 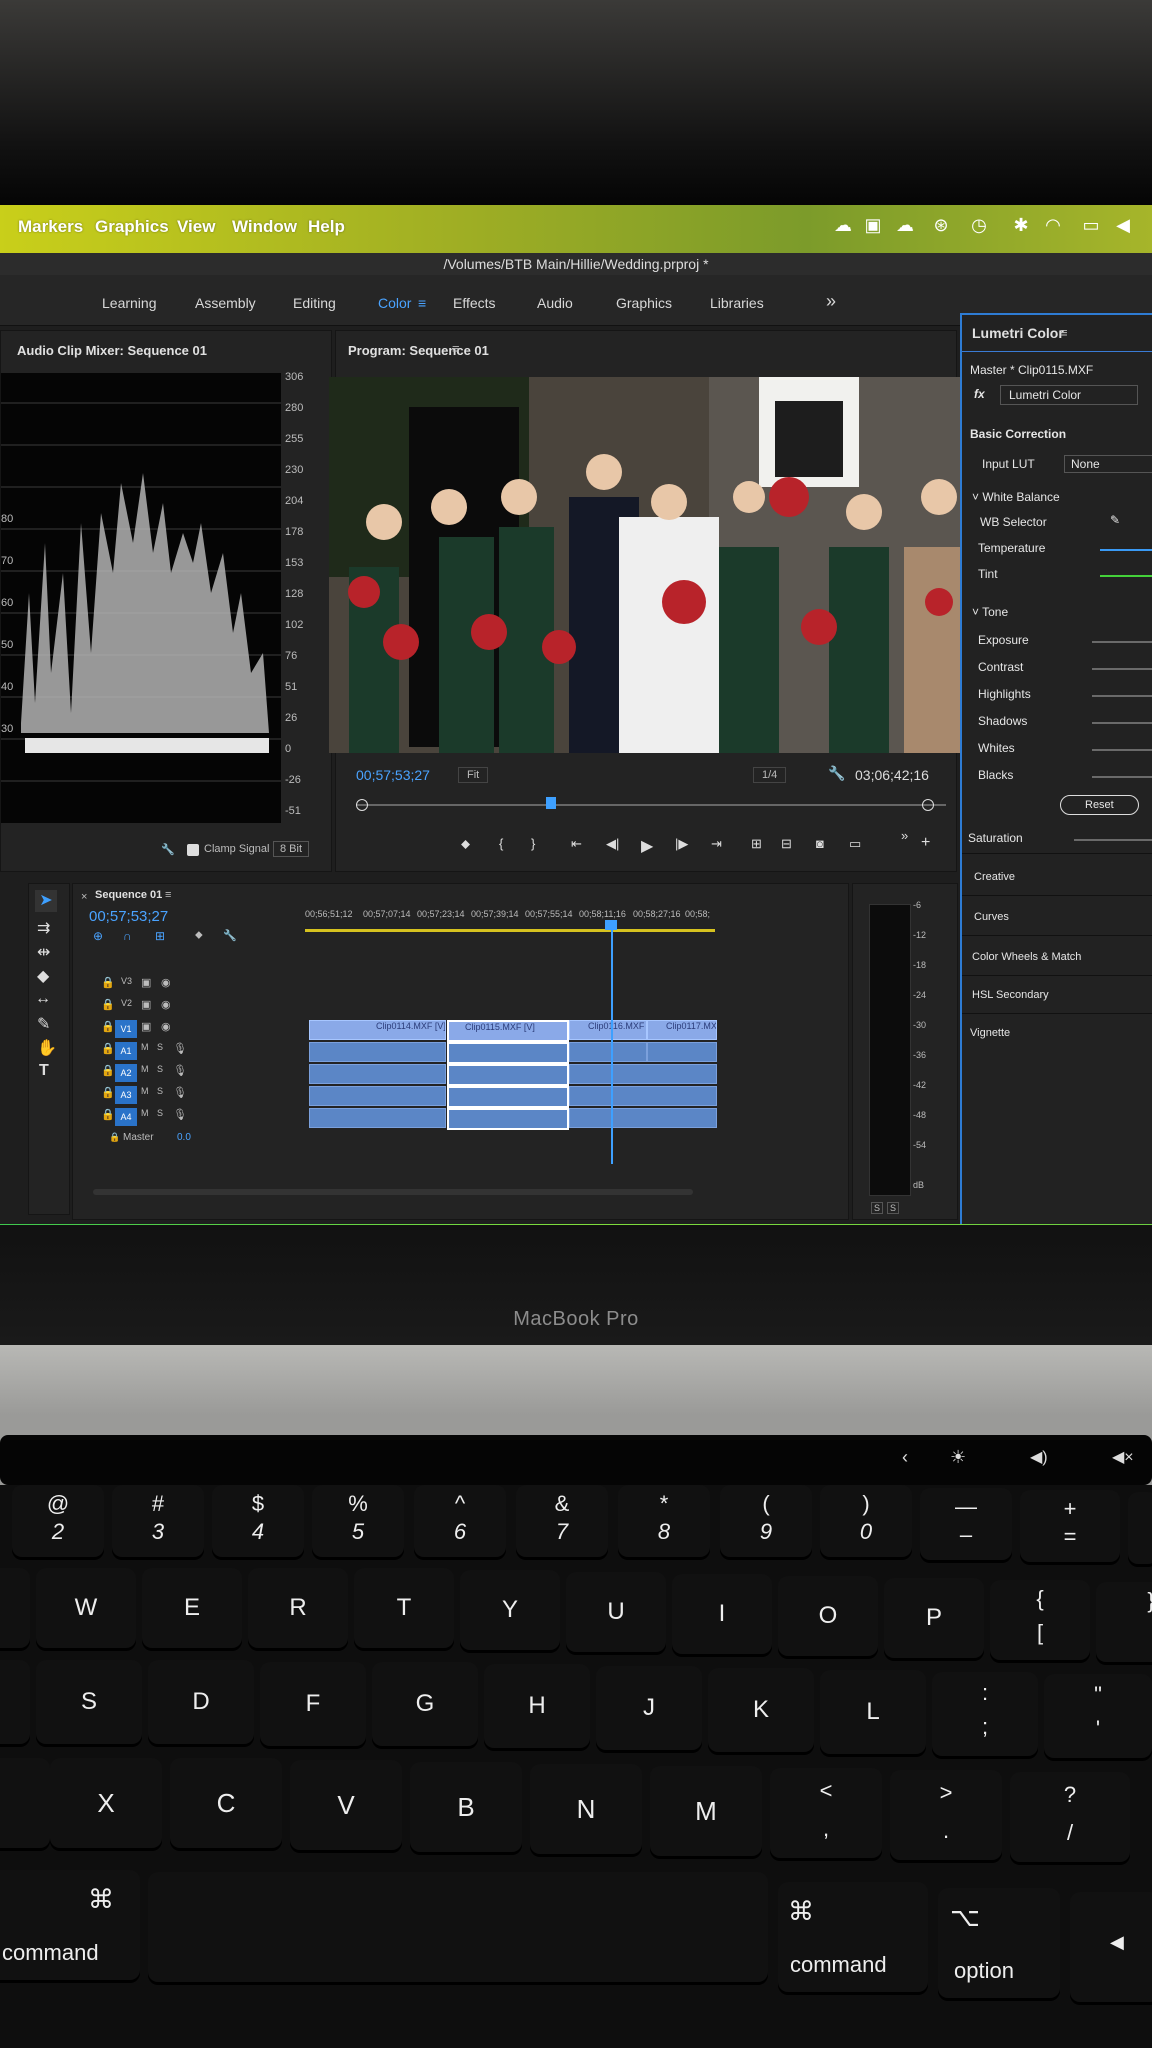 What do you see at coordinates (510, 930) in the screenshot?
I see `work-area-bar` at bounding box center [510, 930].